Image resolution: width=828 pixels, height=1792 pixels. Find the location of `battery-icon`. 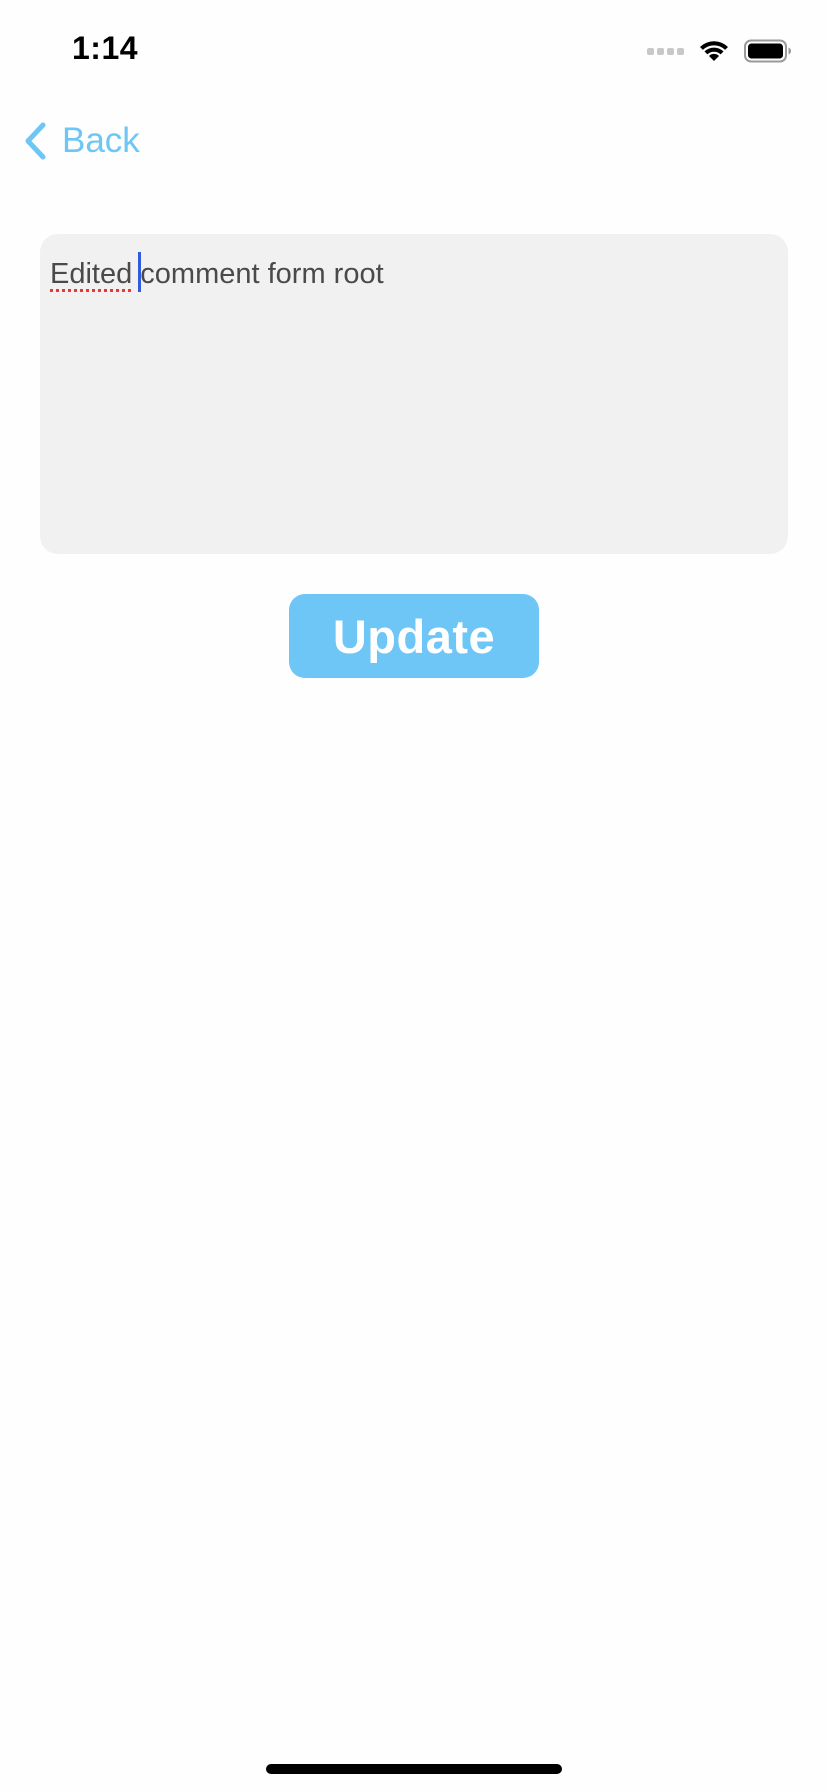

battery-icon is located at coordinates (767, 51).